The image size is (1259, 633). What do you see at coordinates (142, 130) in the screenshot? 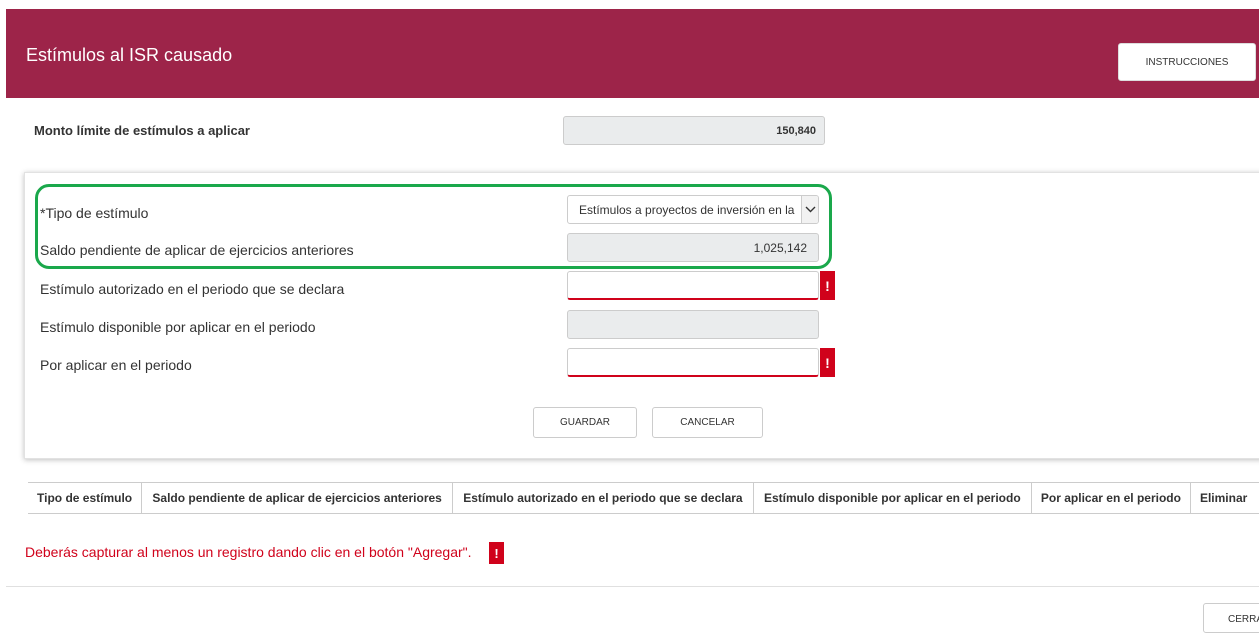
I see `limit-label: Monto límite de estímulos a aplicar` at bounding box center [142, 130].